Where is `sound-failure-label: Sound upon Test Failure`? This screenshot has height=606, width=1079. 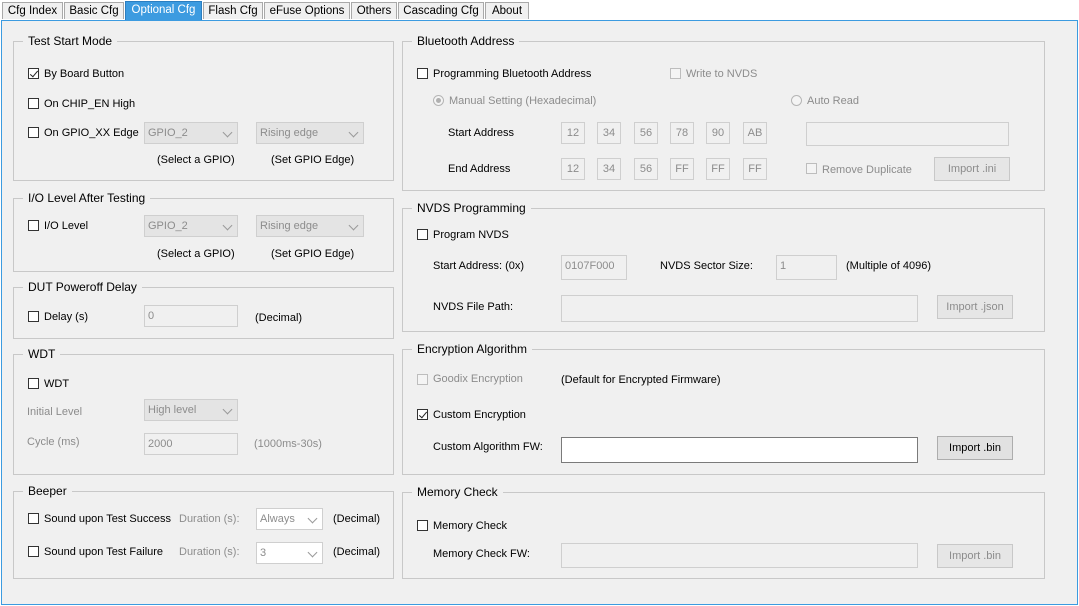 sound-failure-label: Sound upon Test Failure is located at coordinates (104, 552).